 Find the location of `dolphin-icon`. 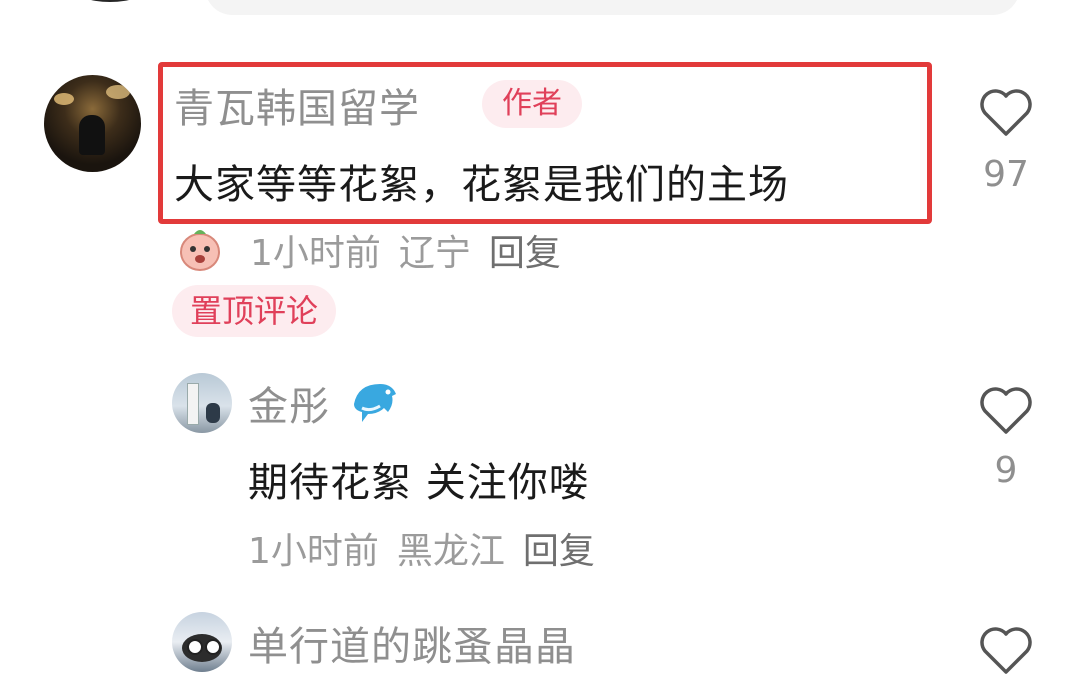

dolphin-icon is located at coordinates (375, 403).